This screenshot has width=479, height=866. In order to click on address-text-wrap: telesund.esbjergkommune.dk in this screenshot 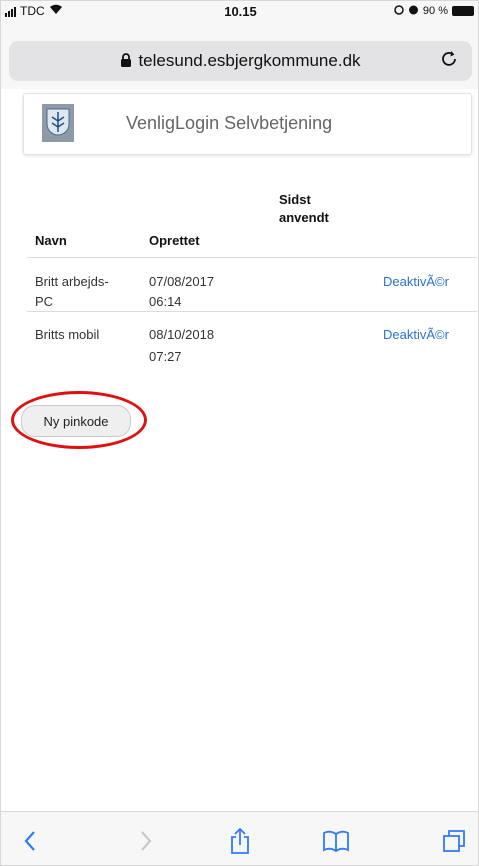, I will do `click(240, 62)`.